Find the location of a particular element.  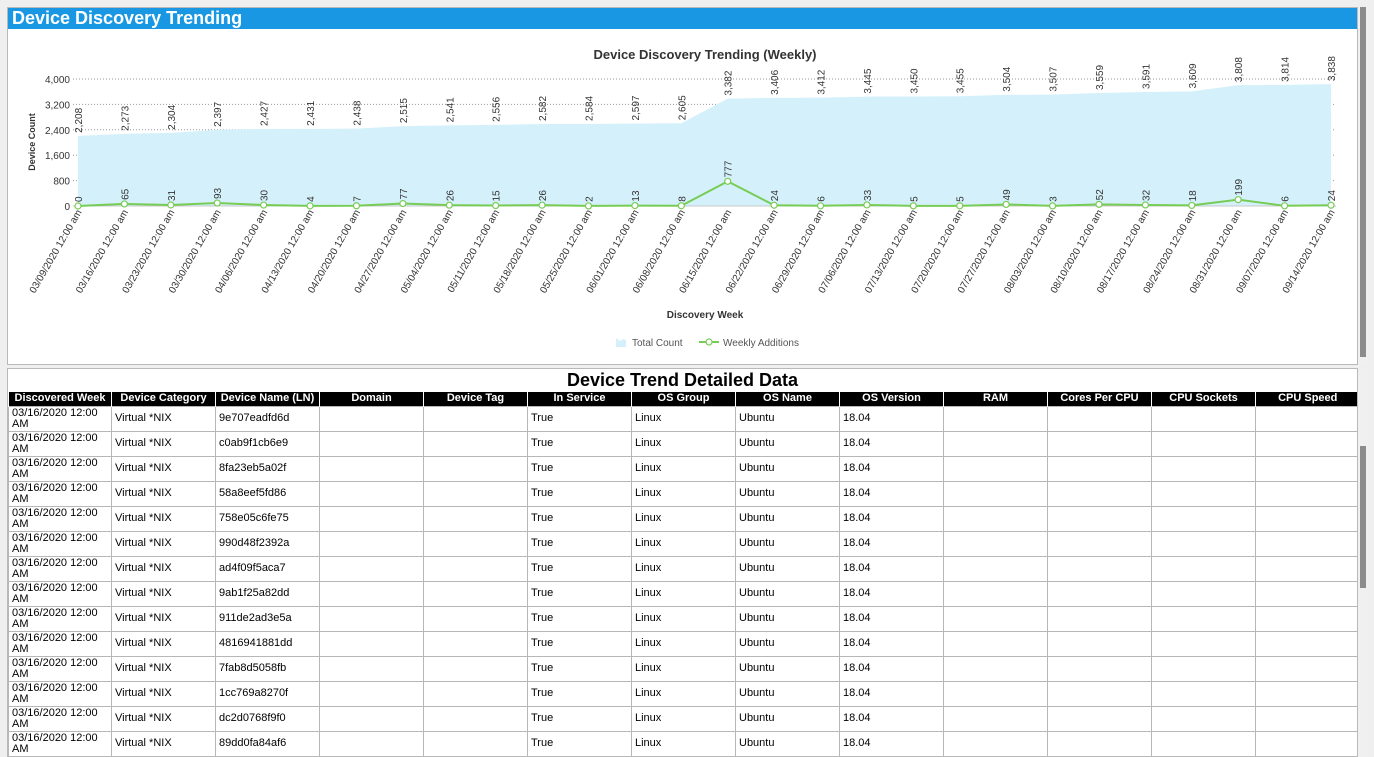

x-tick-label: 06/29/2020 12:00 am is located at coordinates (798, 251).